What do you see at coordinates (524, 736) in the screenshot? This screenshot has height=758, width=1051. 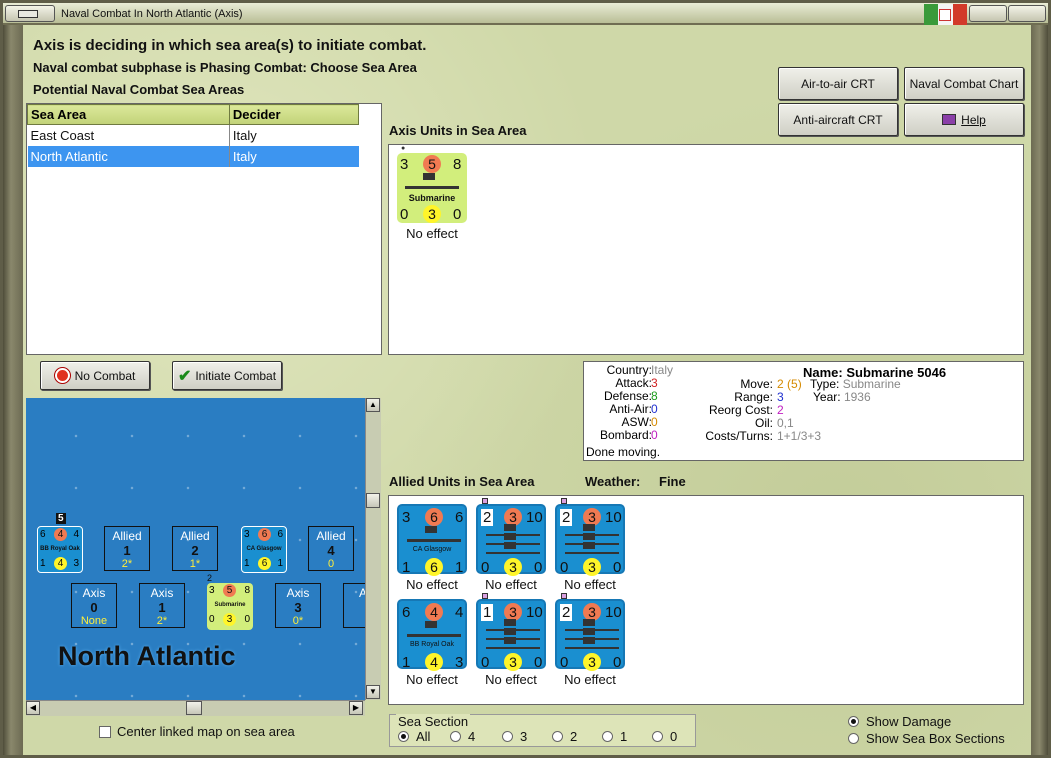 I see `sea-section-option-label: 3` at bounding box center [524, 736].